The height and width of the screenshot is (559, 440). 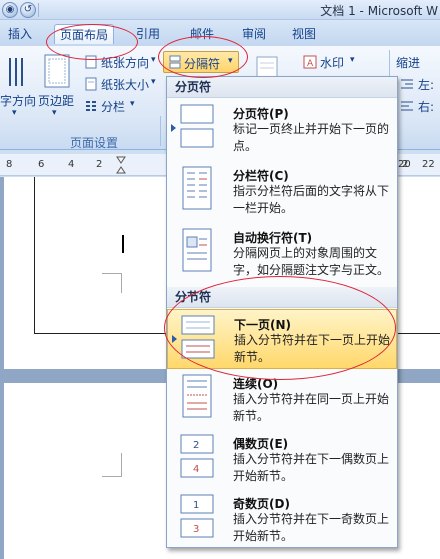 I want to click on text-direction-label: 字方向, so click(x=18, y=100).